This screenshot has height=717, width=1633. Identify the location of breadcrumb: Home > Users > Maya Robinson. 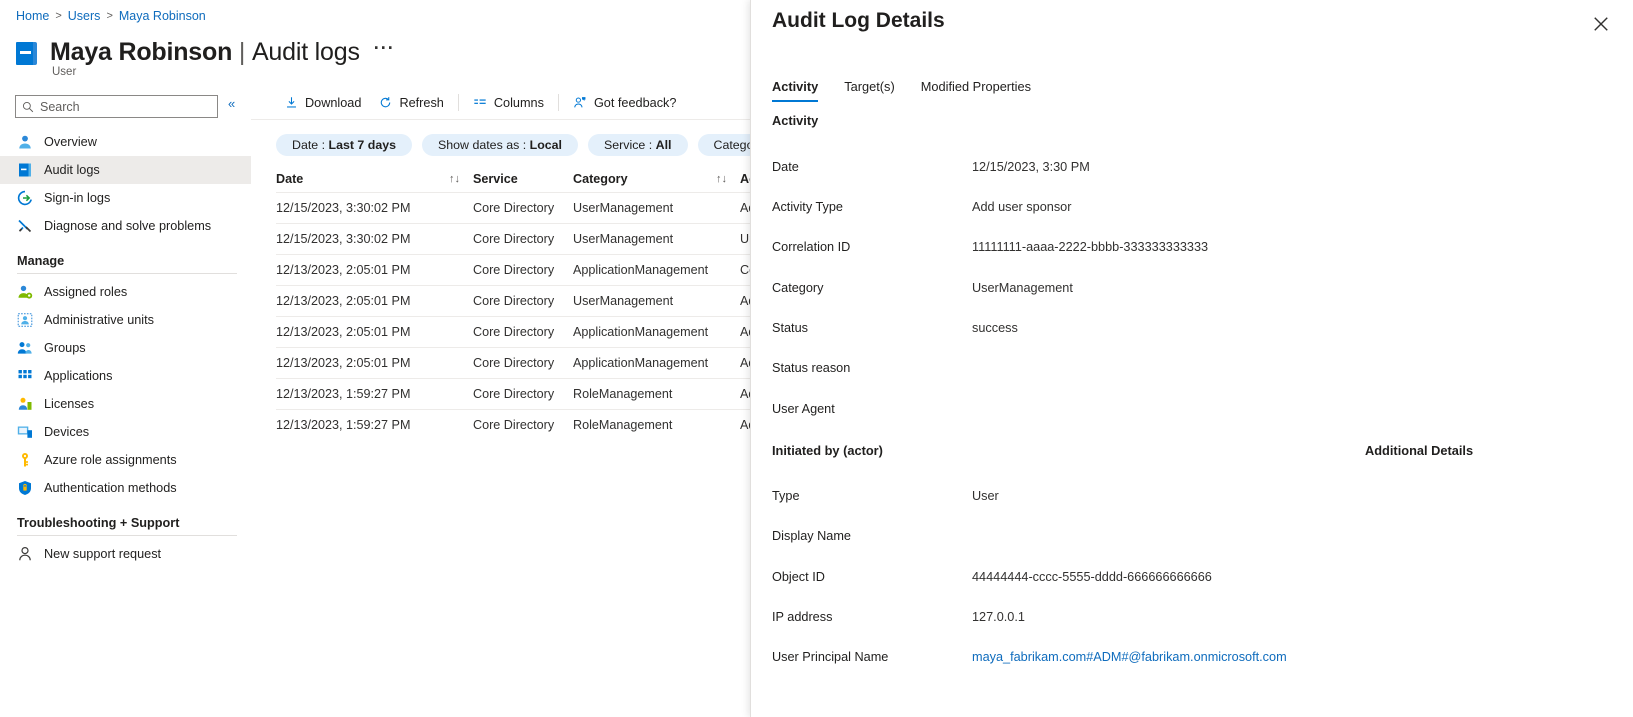
(111, 16).